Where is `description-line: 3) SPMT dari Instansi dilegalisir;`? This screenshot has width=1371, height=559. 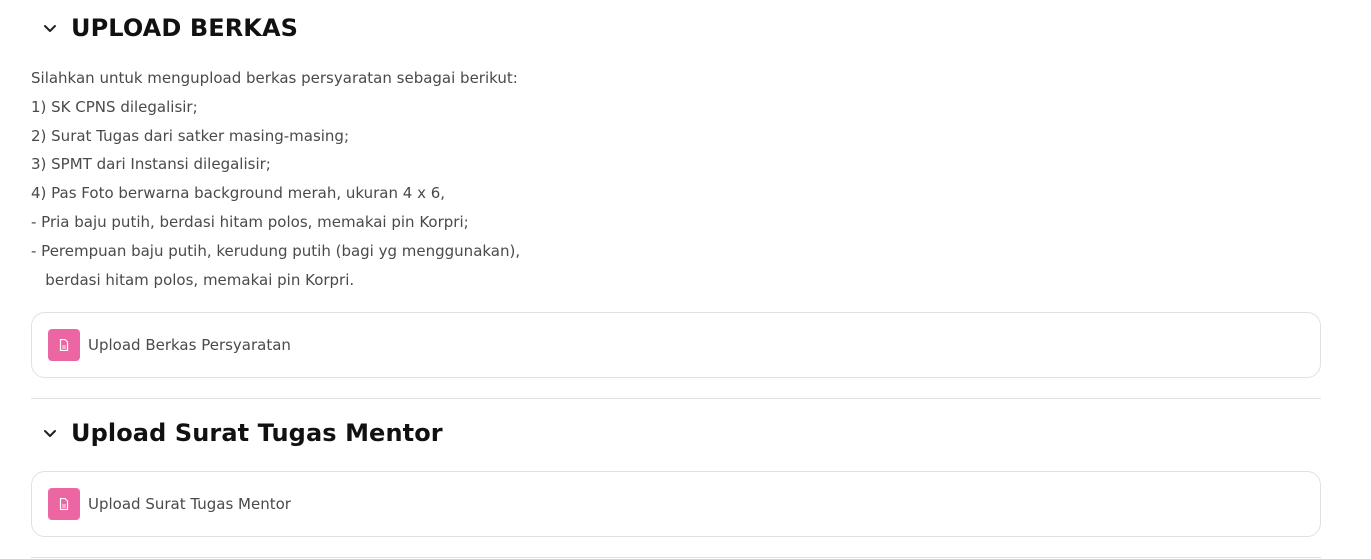
description-line: 3) SPMT dari Instansi dilegalisir; is located at coordinates (151, 164).